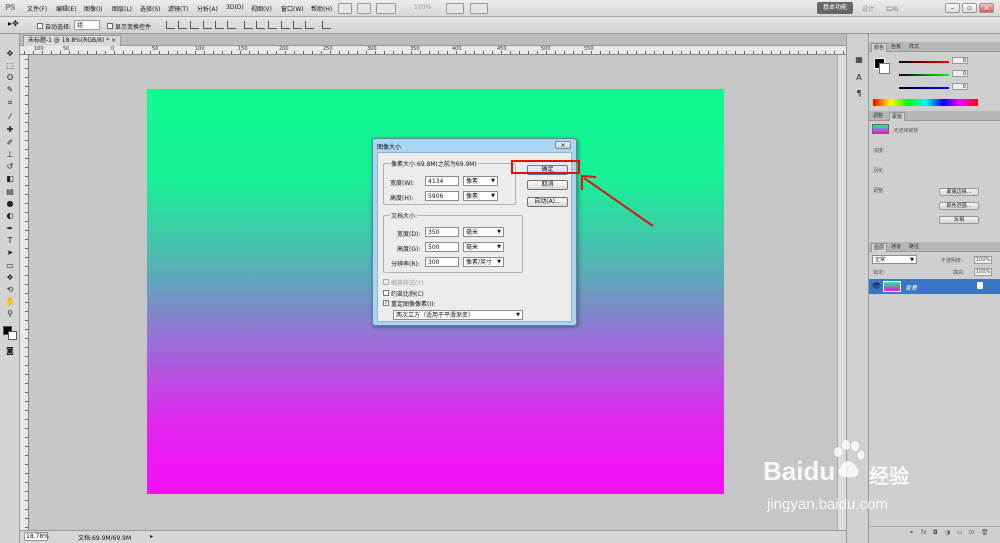  What do you see at coordinates (868, 8) in the screenshot?
I see `workspace-design-tab: 设计` at bounding box center [868, 8].